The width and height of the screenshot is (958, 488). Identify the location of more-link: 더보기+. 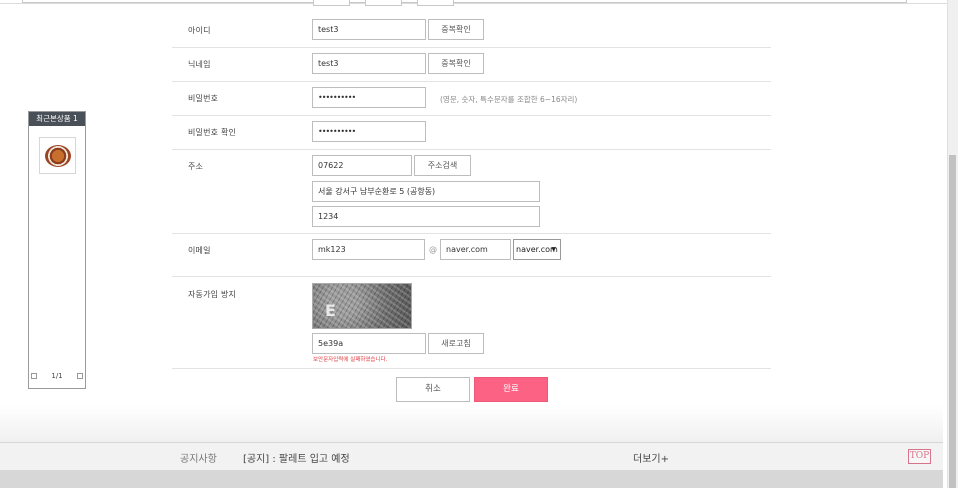
(651, 457).